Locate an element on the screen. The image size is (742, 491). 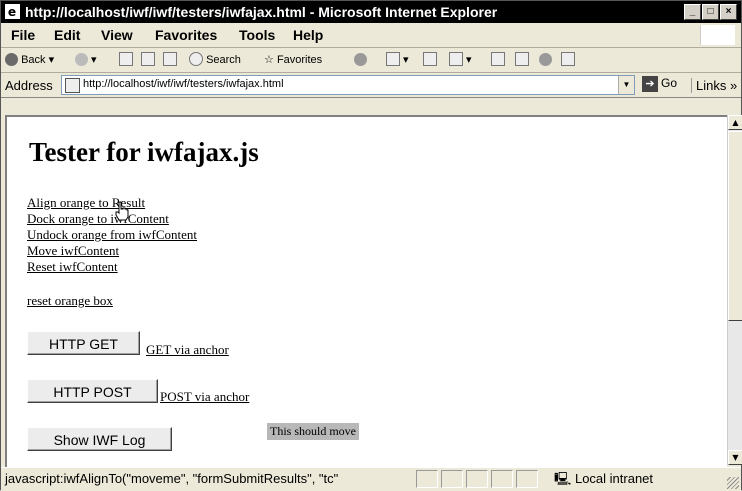
ie-logo-icon: e is located at coordinates (12, 11).